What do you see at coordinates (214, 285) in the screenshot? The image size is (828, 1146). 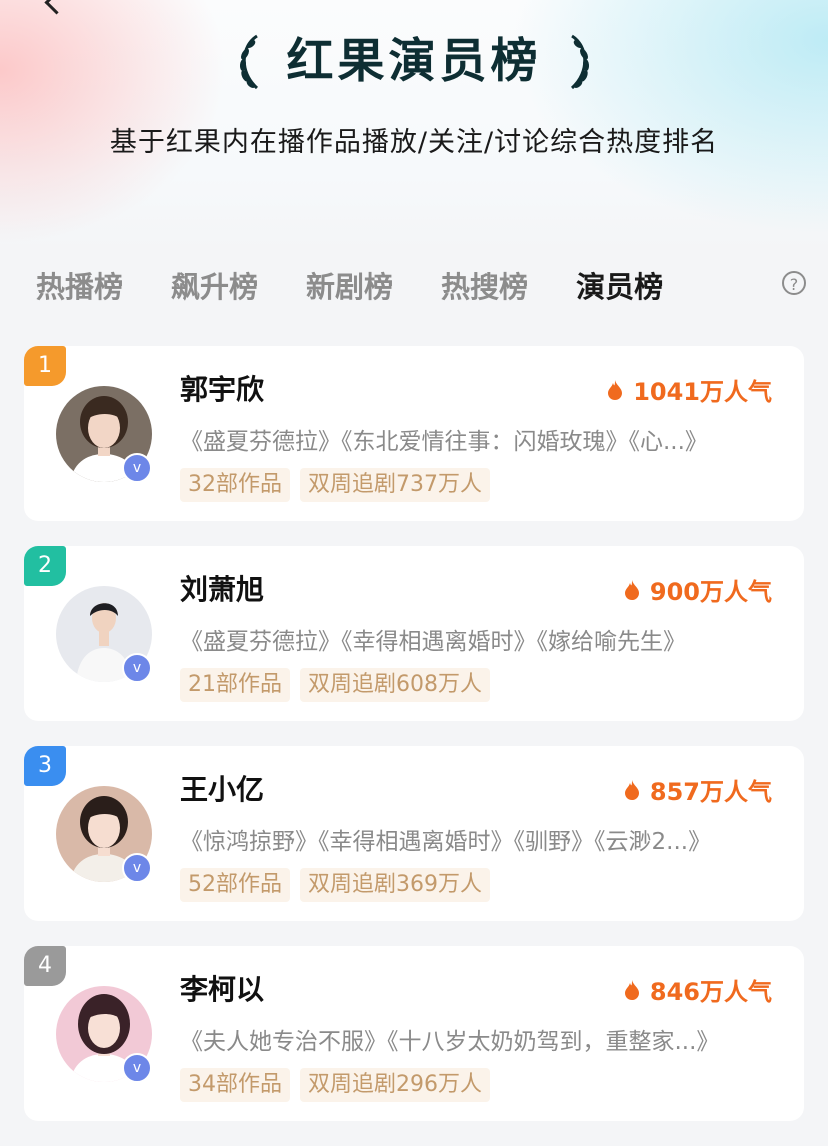 I see `tab-rising: 飙升榜` at bounding box center [214, 285].